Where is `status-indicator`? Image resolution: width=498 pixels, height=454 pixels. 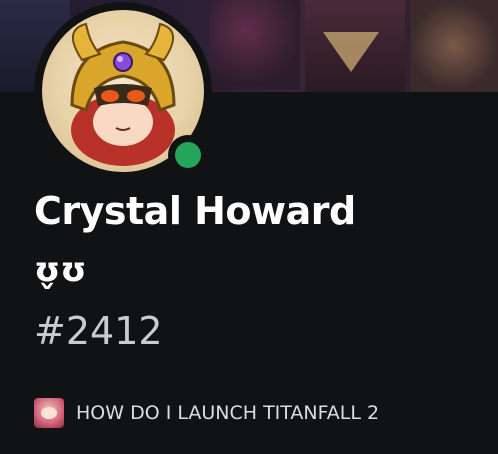 status-indicator is located at coordinates (188, 155).